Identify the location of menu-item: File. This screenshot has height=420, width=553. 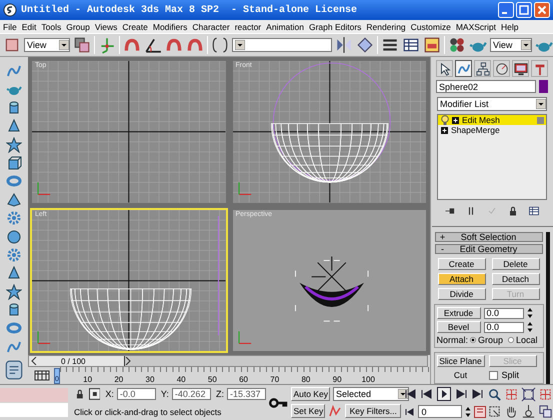
(10, 27).